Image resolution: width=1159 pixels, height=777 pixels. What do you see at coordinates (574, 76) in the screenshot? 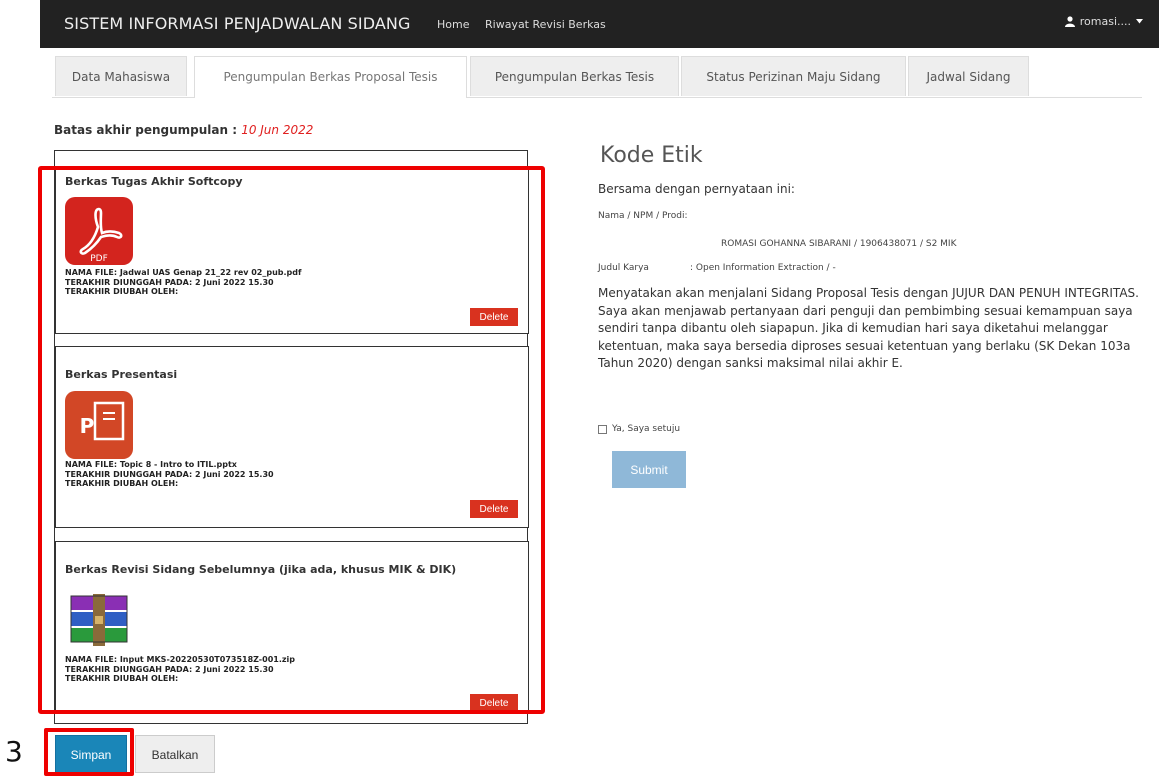
I see `tab-pengumpulan-berkas-tesis: Pengumpulan Berkas Tesis` at bounding box center [574, 76].